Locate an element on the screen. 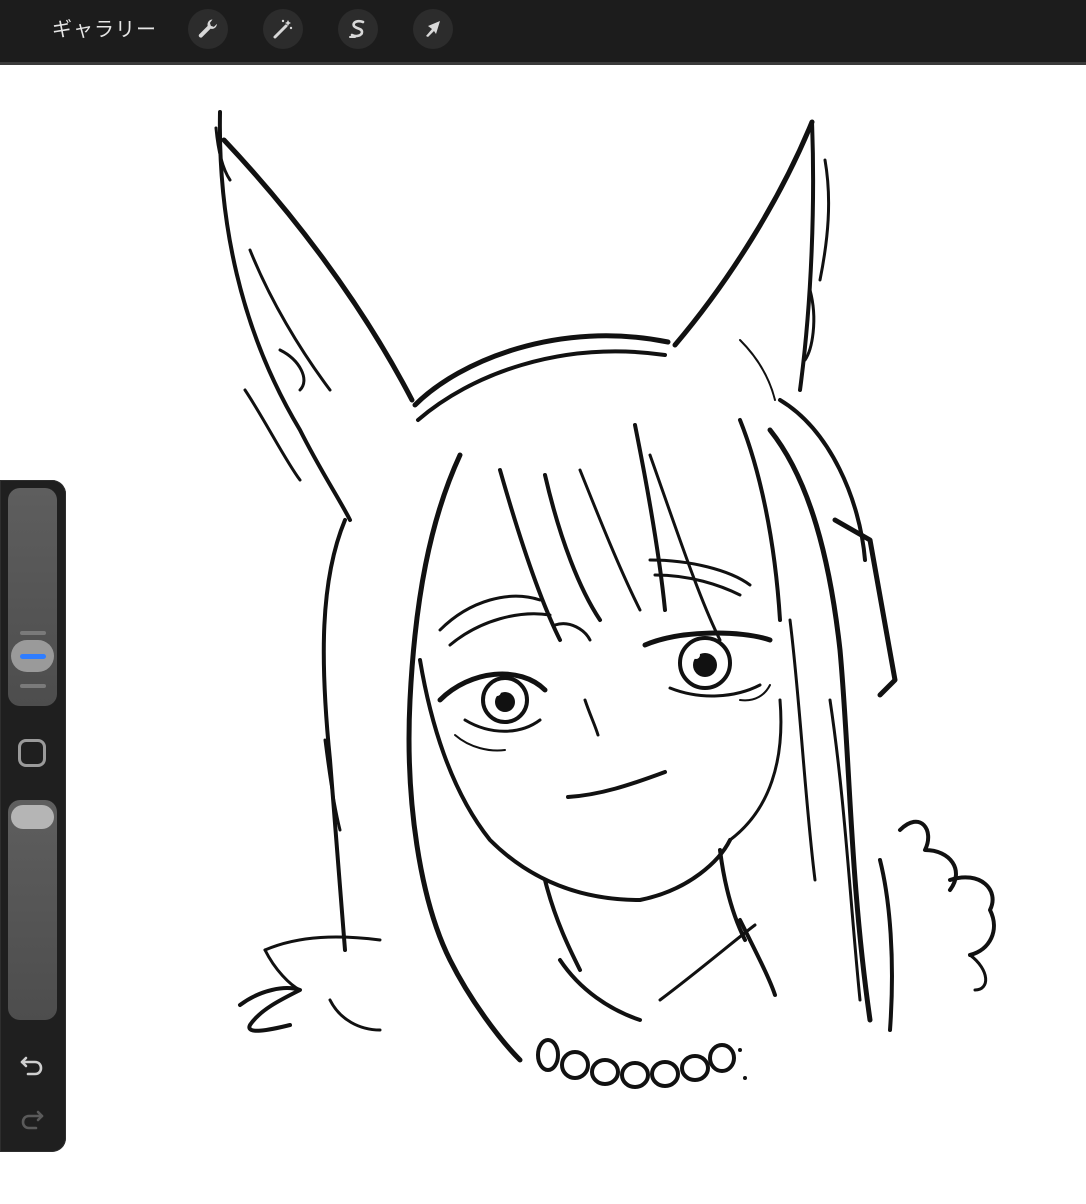 The width and height of the screenshot is (1086, 1204). redo-icon is located at coordinates (32, 1120).